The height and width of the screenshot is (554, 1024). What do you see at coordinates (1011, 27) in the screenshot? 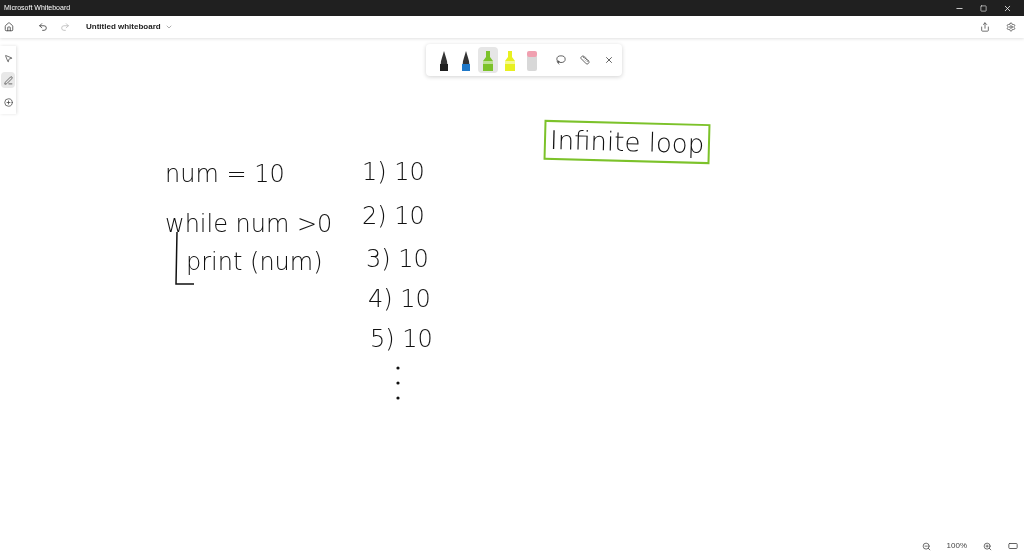
I see `settings-icon` at bounding box center [1011, 27].